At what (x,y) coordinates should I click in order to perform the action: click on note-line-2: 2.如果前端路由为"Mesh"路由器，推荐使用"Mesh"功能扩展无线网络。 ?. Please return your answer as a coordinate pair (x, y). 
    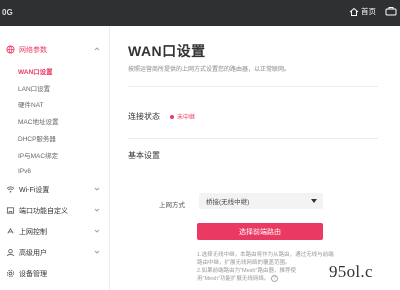
    Looking at the image, I should click on (259, 275).